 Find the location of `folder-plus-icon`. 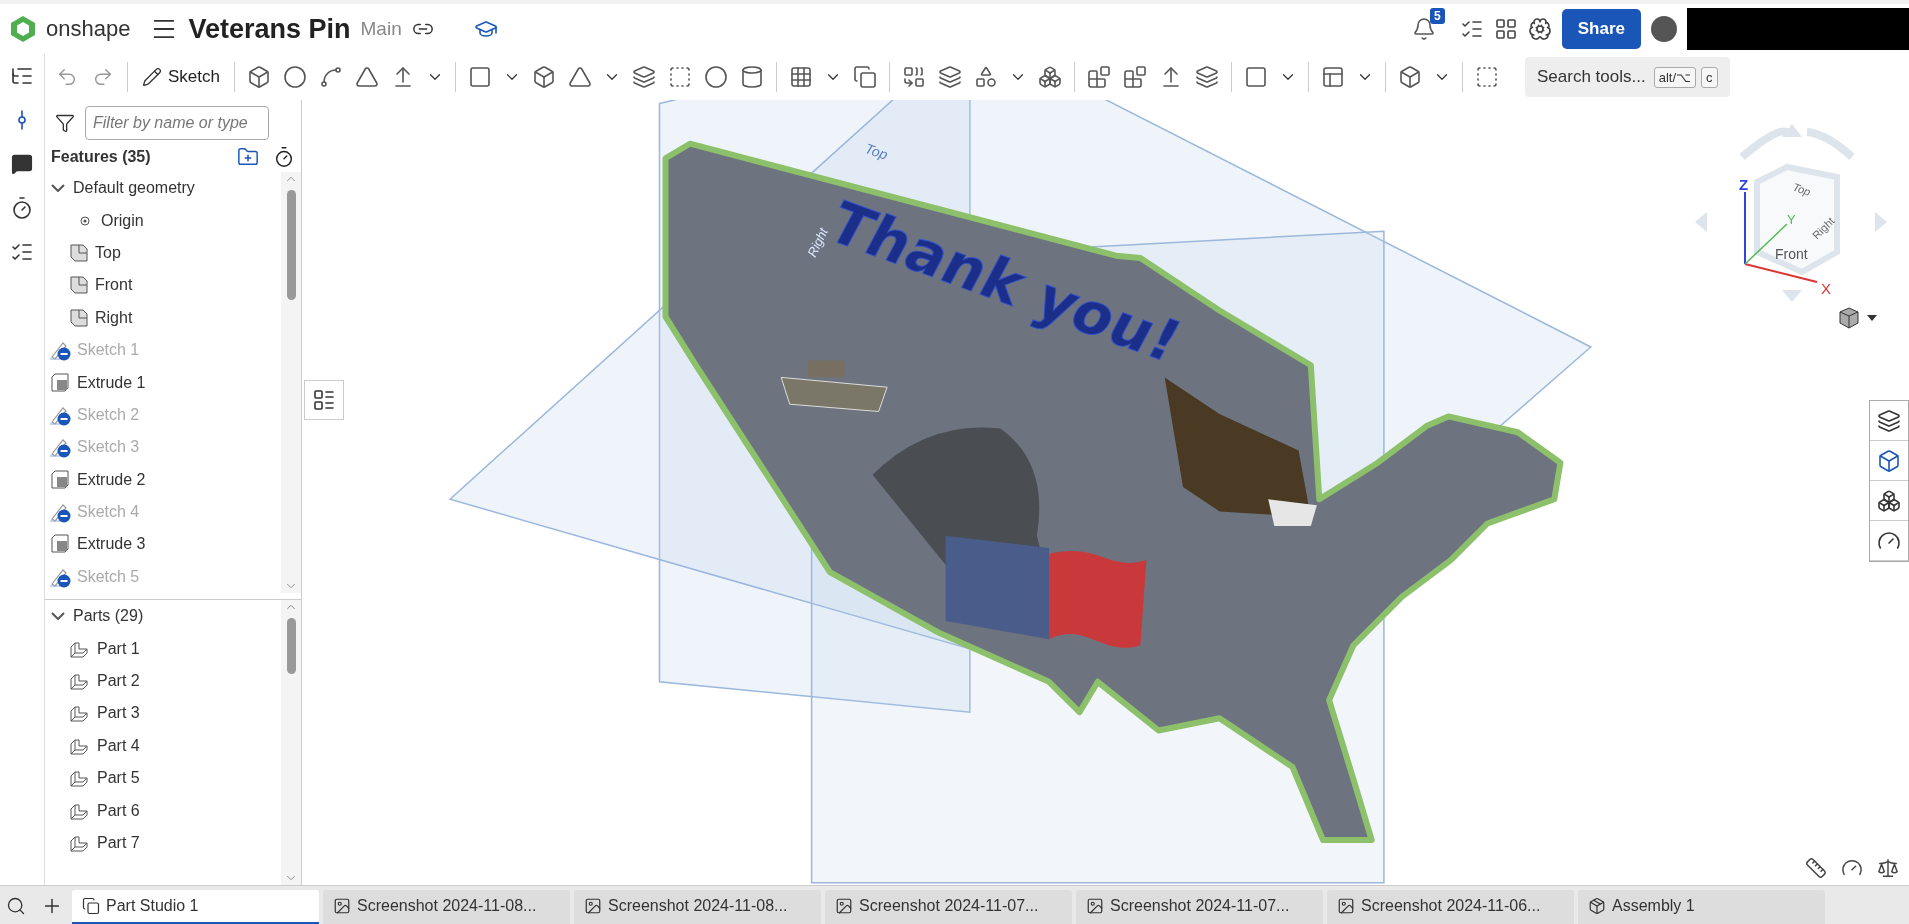

folder-plus-icon is located at coordinates (248, 157).